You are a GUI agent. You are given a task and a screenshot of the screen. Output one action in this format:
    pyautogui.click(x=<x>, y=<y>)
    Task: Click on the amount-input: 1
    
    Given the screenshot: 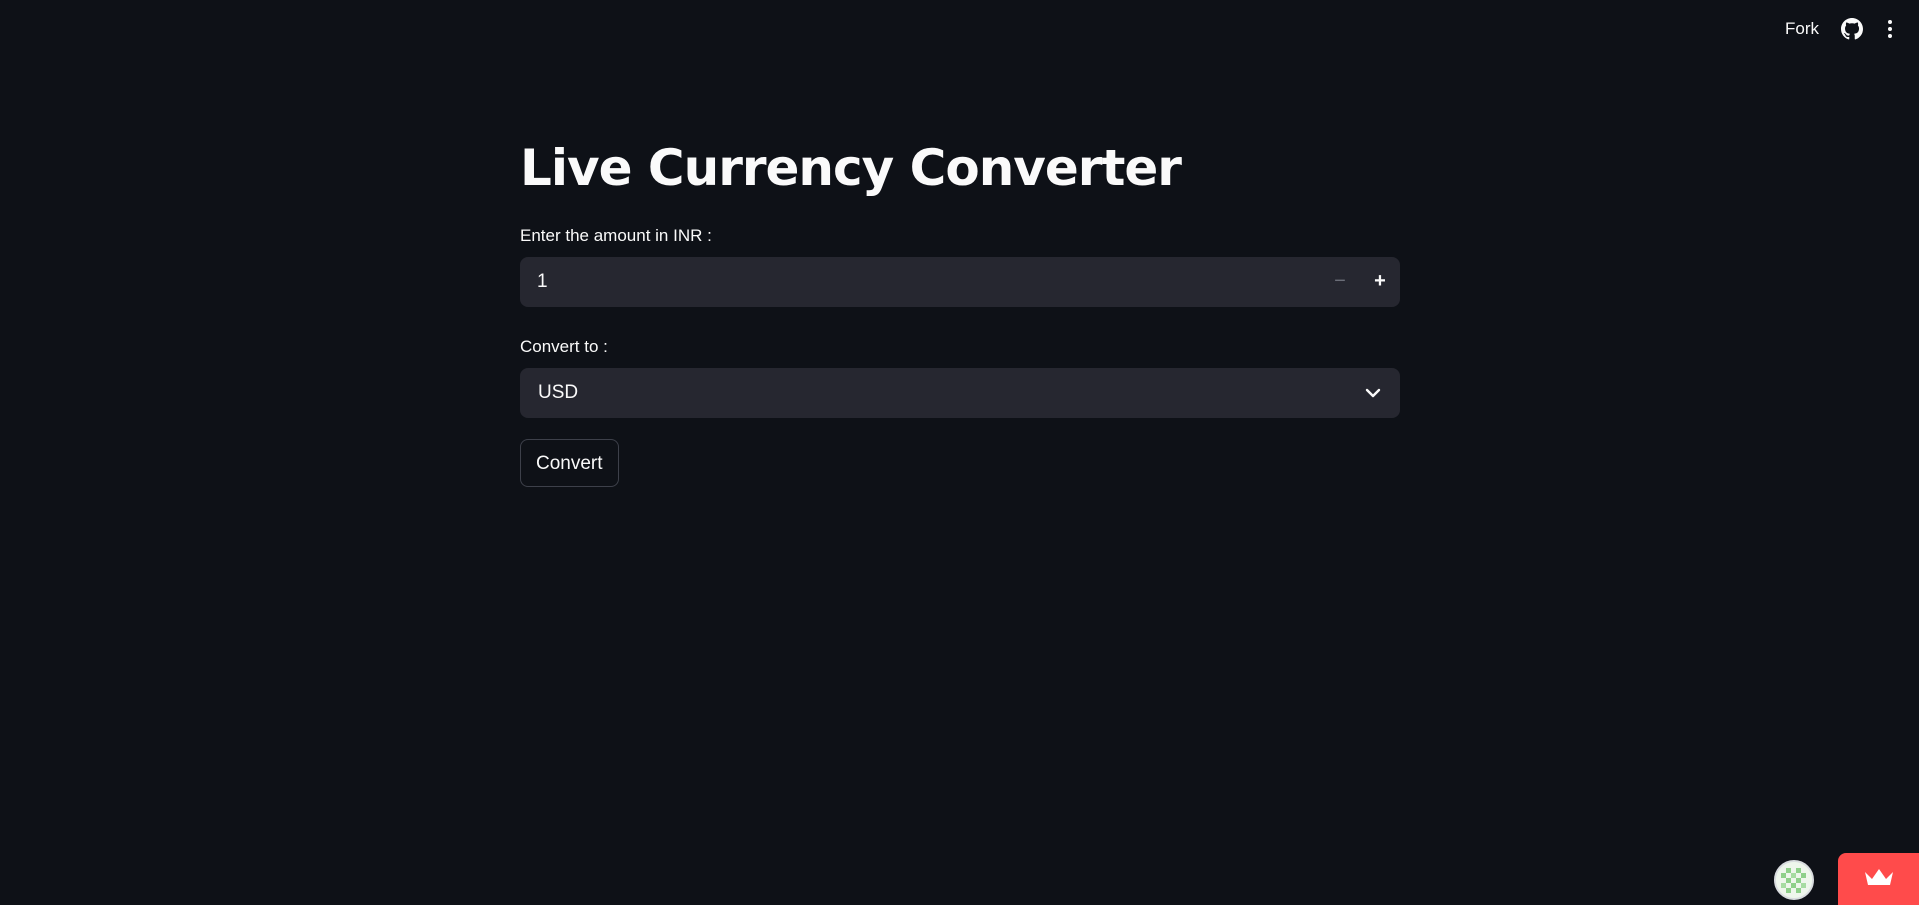 What is the action you would take?
    pyautogui.click(x=920, y=282)
    